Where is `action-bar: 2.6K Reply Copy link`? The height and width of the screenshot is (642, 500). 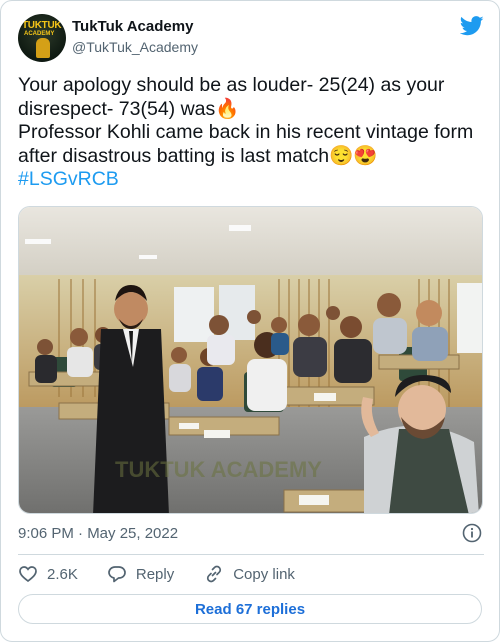
action-bar: 2.6K Reply Copy link is located at coordinates (156, 574).